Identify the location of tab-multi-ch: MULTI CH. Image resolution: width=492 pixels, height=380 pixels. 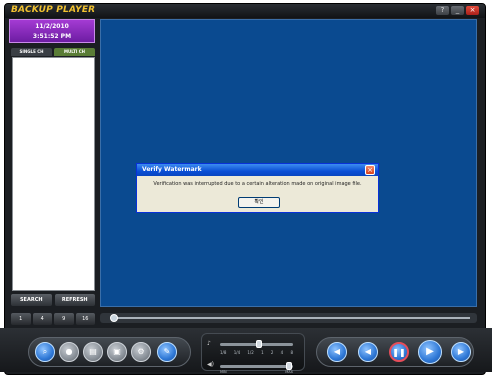
(74, 52).